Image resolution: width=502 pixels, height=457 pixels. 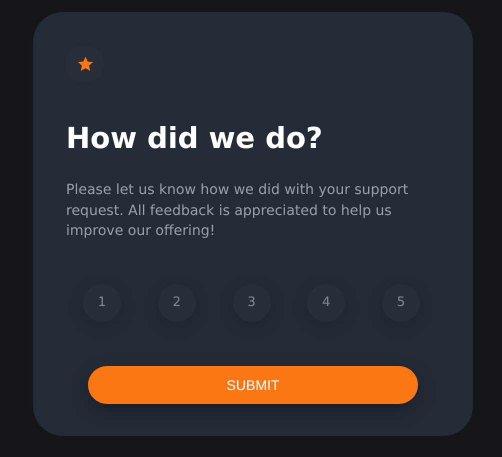 What do you see at coordinates (401, 303) in the screenshot?
I see `rating-button: 5` at bounding box center [401, 303].